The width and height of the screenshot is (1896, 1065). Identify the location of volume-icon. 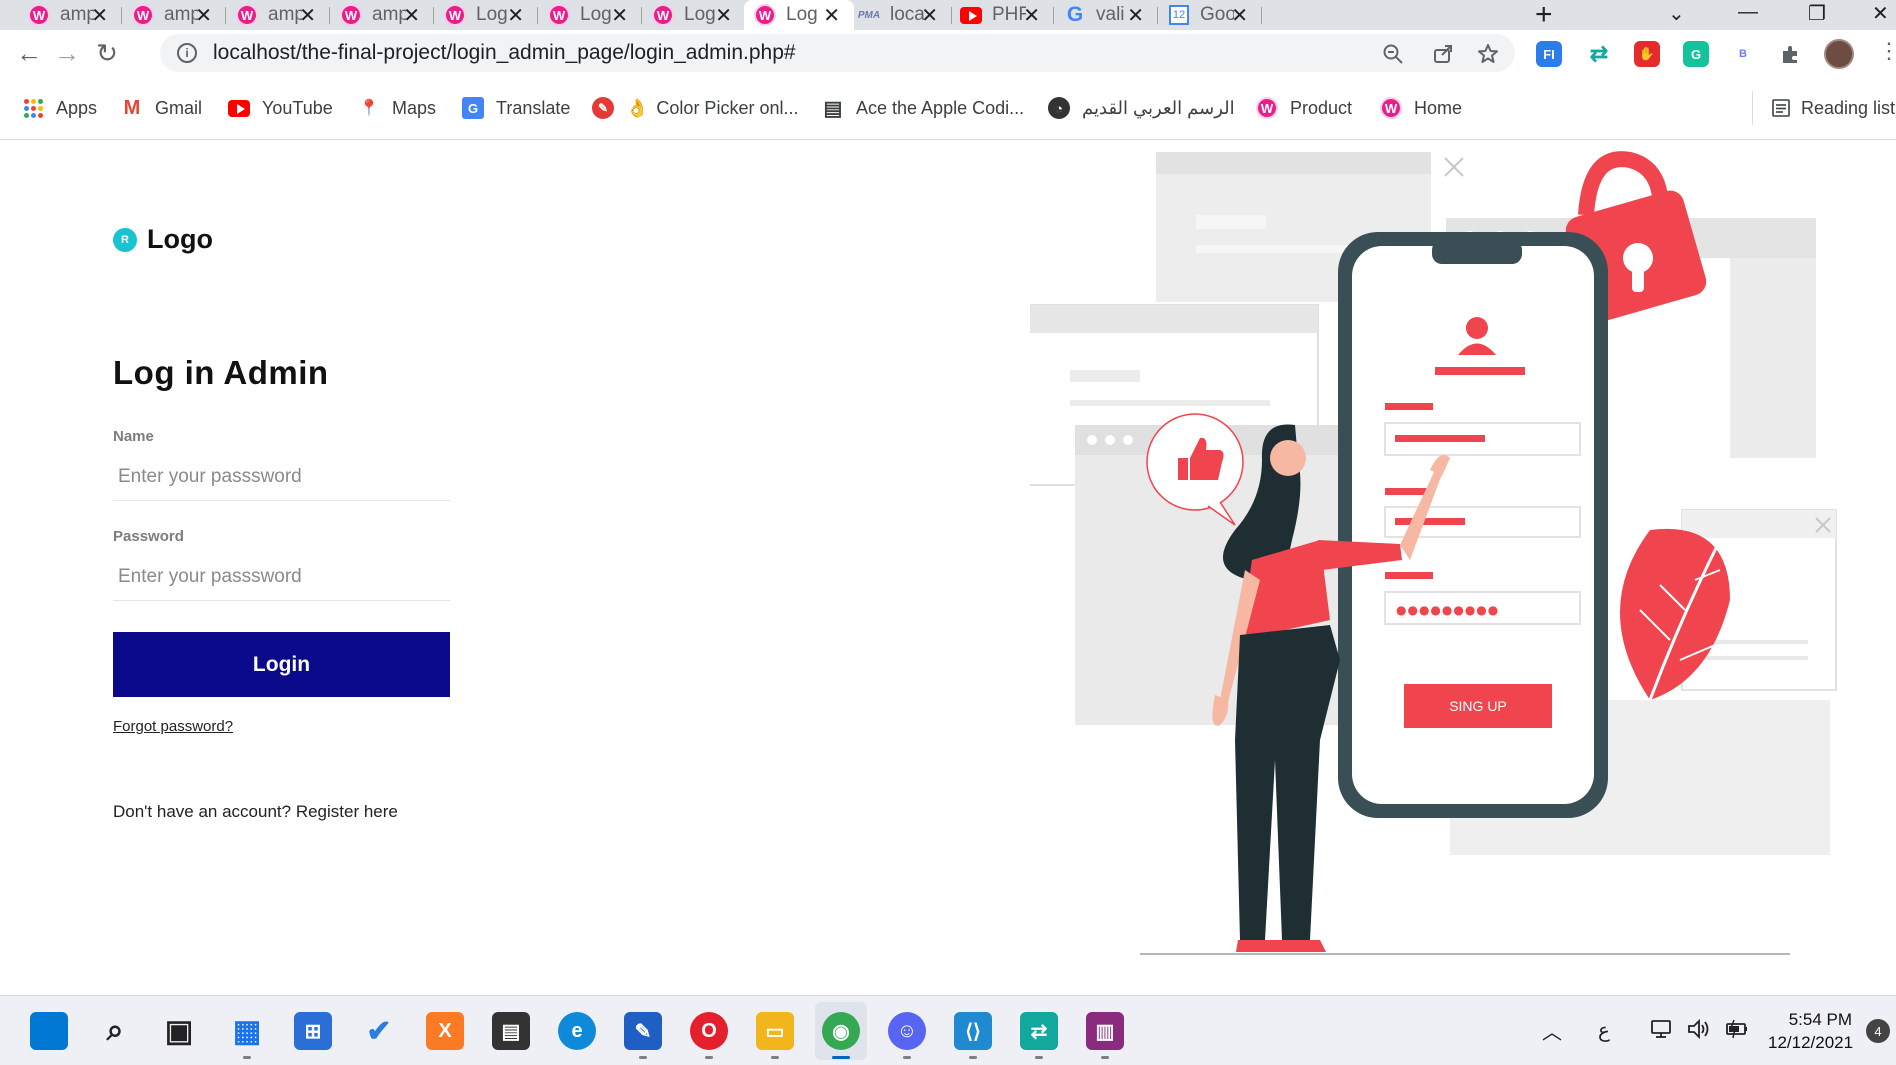
(1699, 1029).